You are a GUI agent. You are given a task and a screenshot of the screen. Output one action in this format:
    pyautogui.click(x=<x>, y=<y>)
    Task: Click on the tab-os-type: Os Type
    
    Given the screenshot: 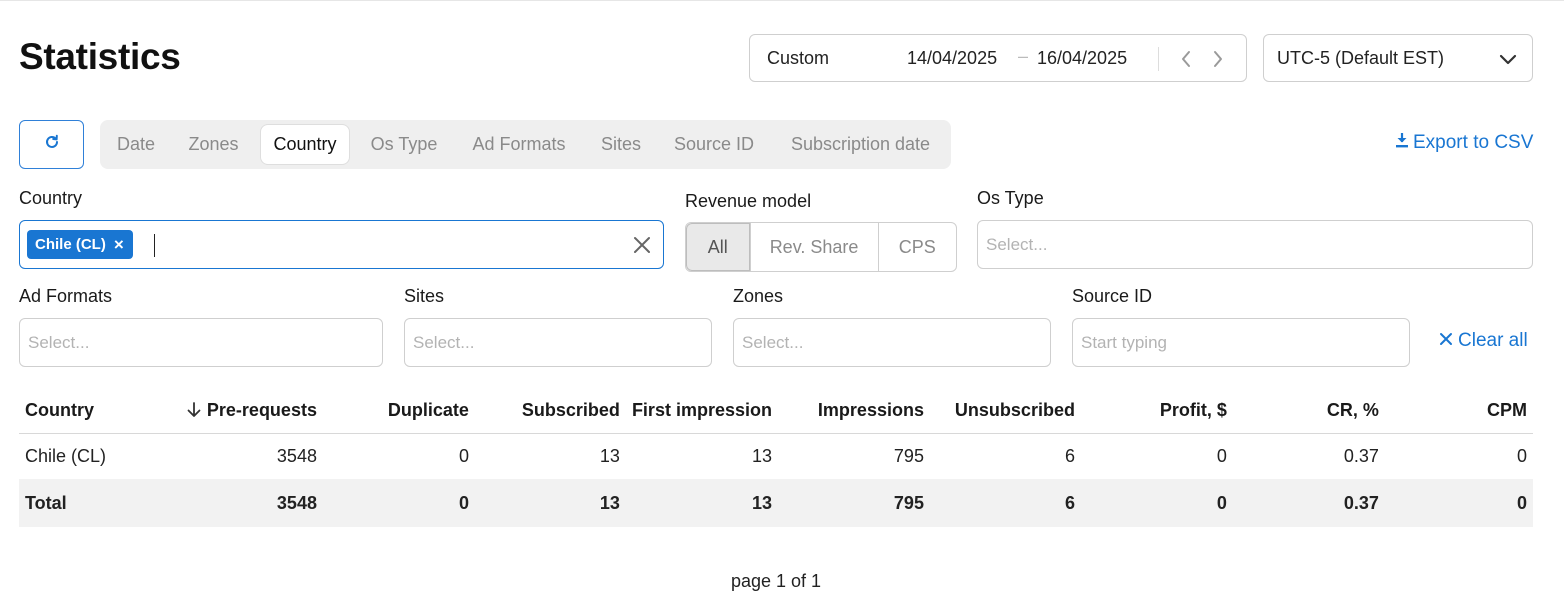 What is the action you would take?
    pyautogui.click(x=404, y=144)
    